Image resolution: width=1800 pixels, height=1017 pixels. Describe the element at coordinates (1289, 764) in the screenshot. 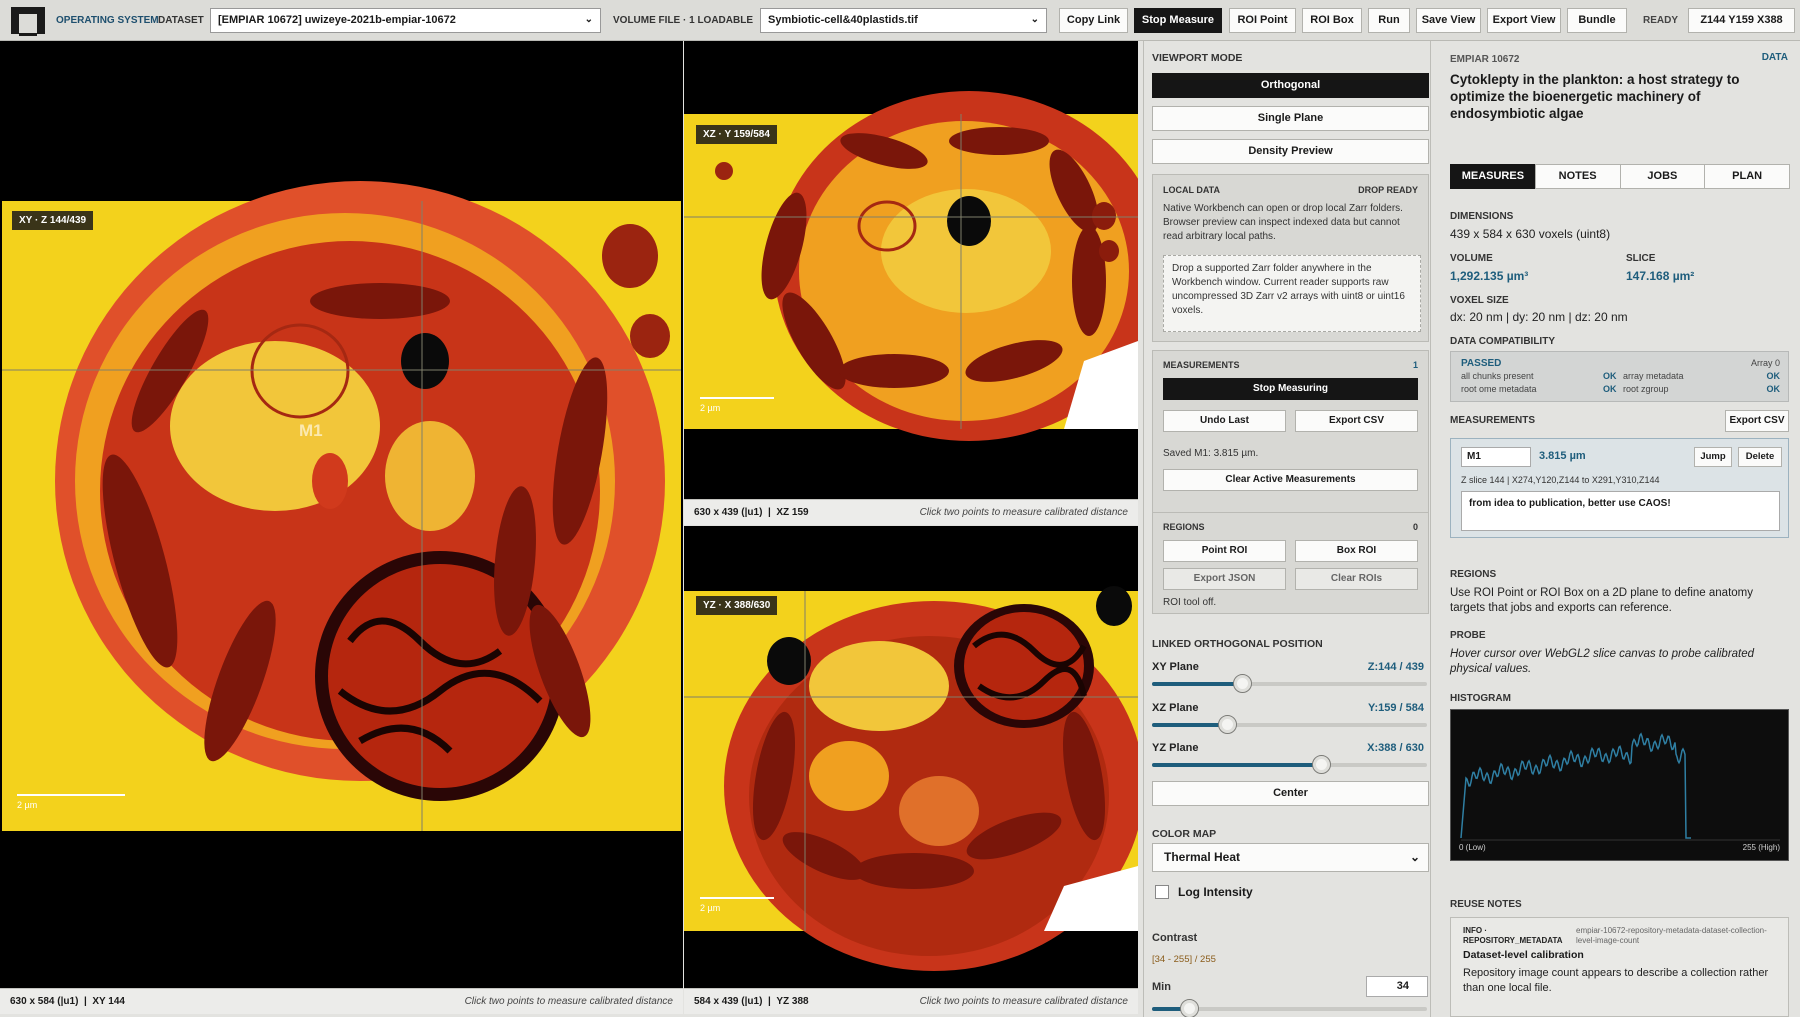

I see `yz-plane-slider` at that location.